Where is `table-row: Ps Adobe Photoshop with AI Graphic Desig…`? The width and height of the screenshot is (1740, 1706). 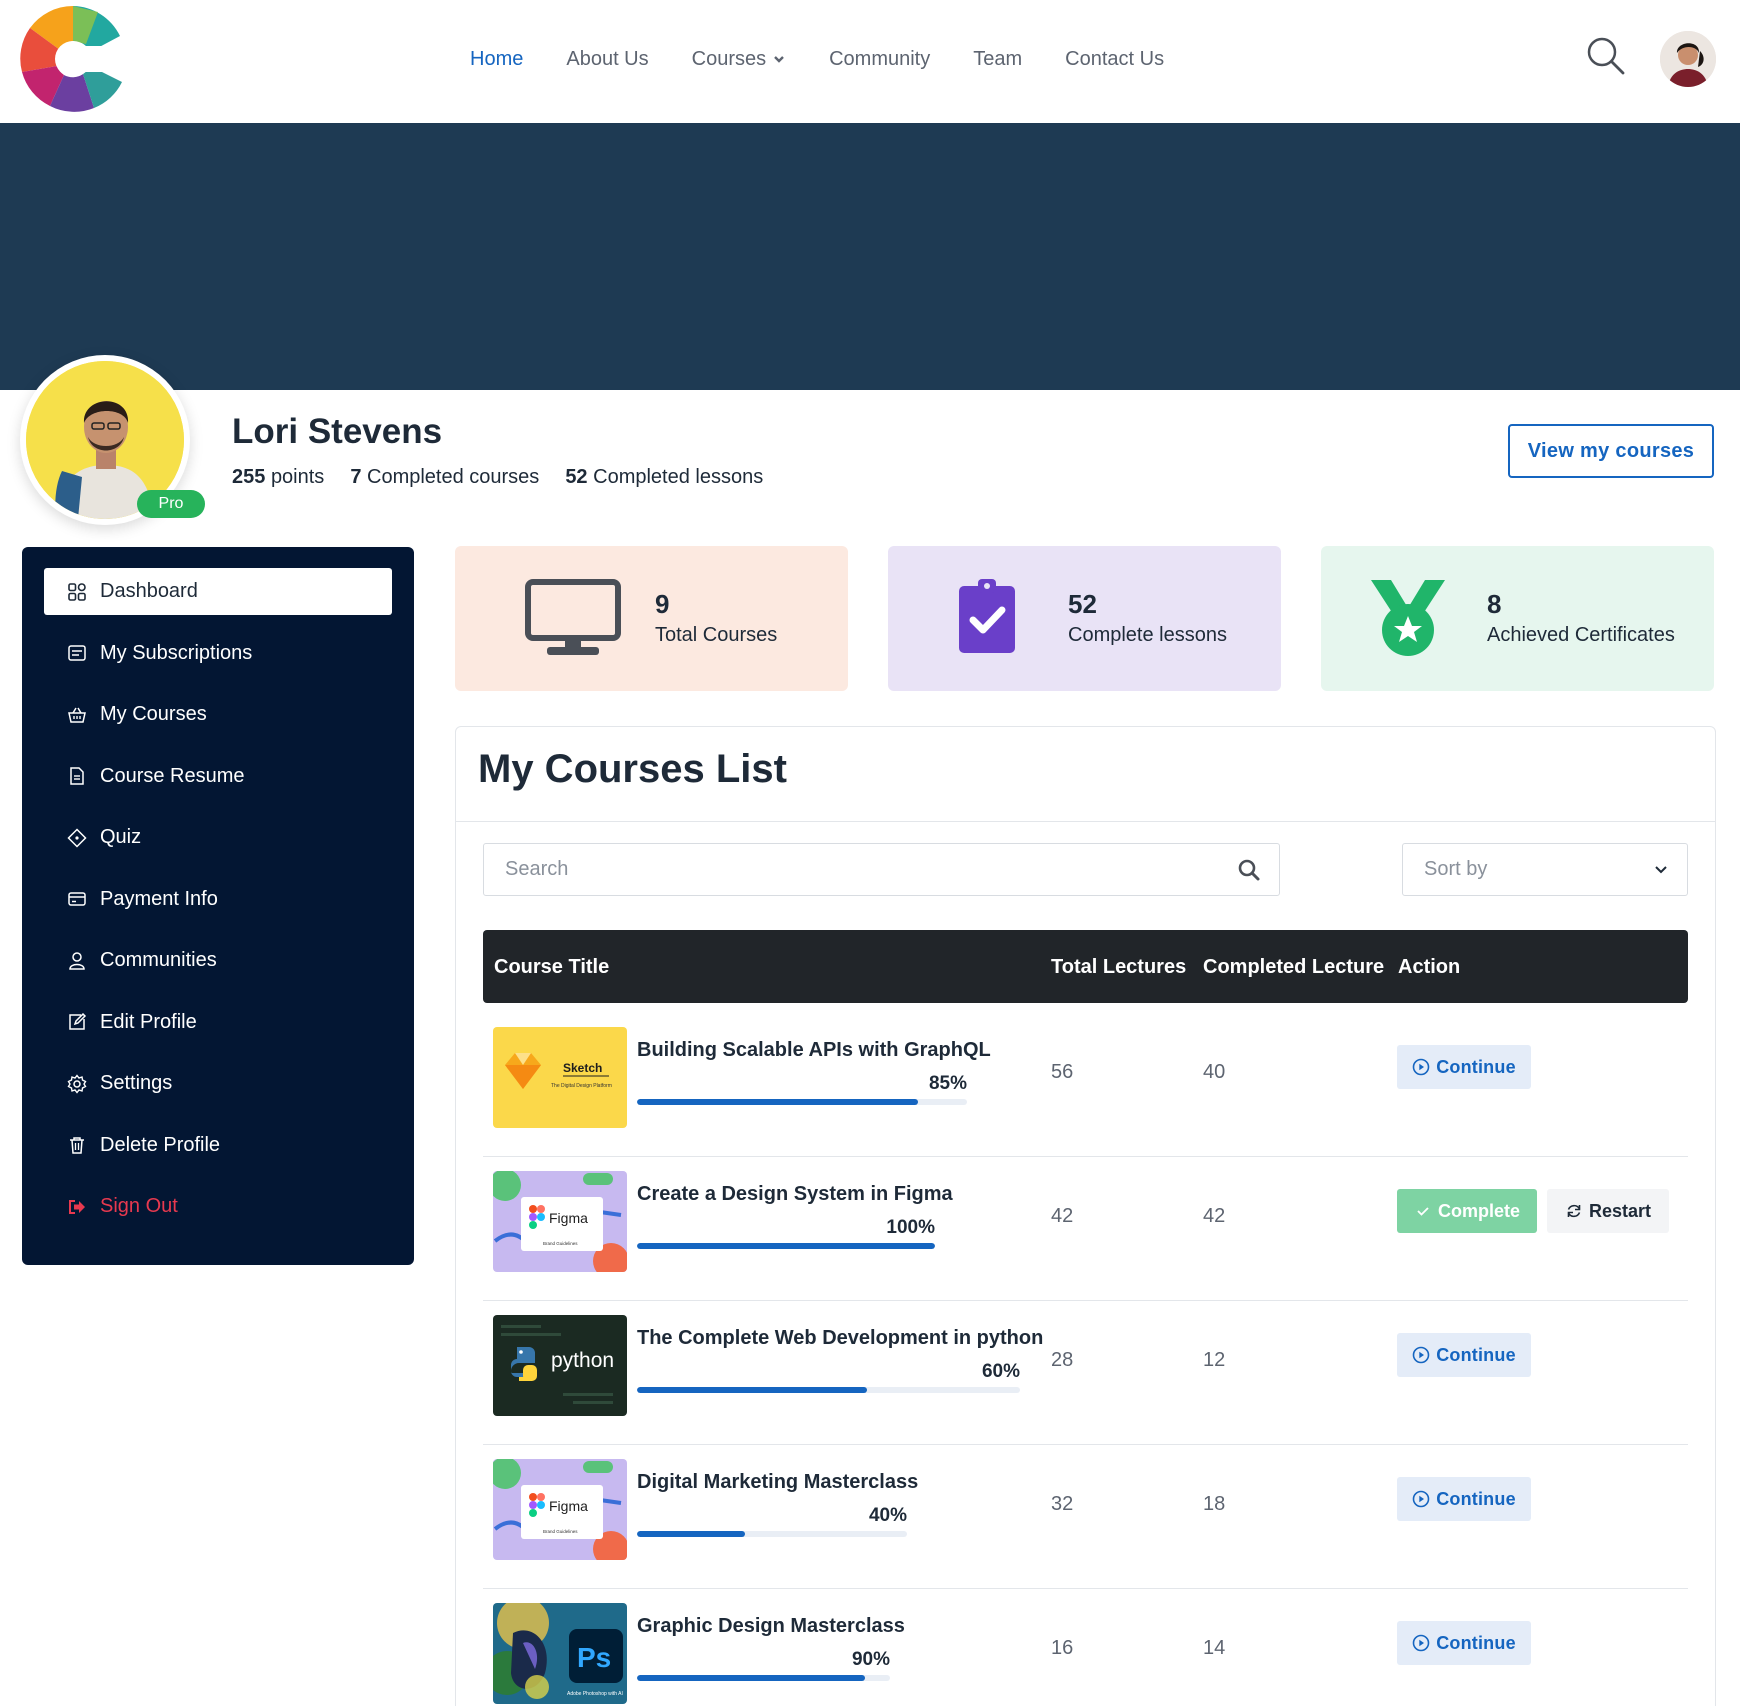
table-row: Ps Adobe Photoshop with AI Graphic Desig… is located at coordinates (1085, 1647).